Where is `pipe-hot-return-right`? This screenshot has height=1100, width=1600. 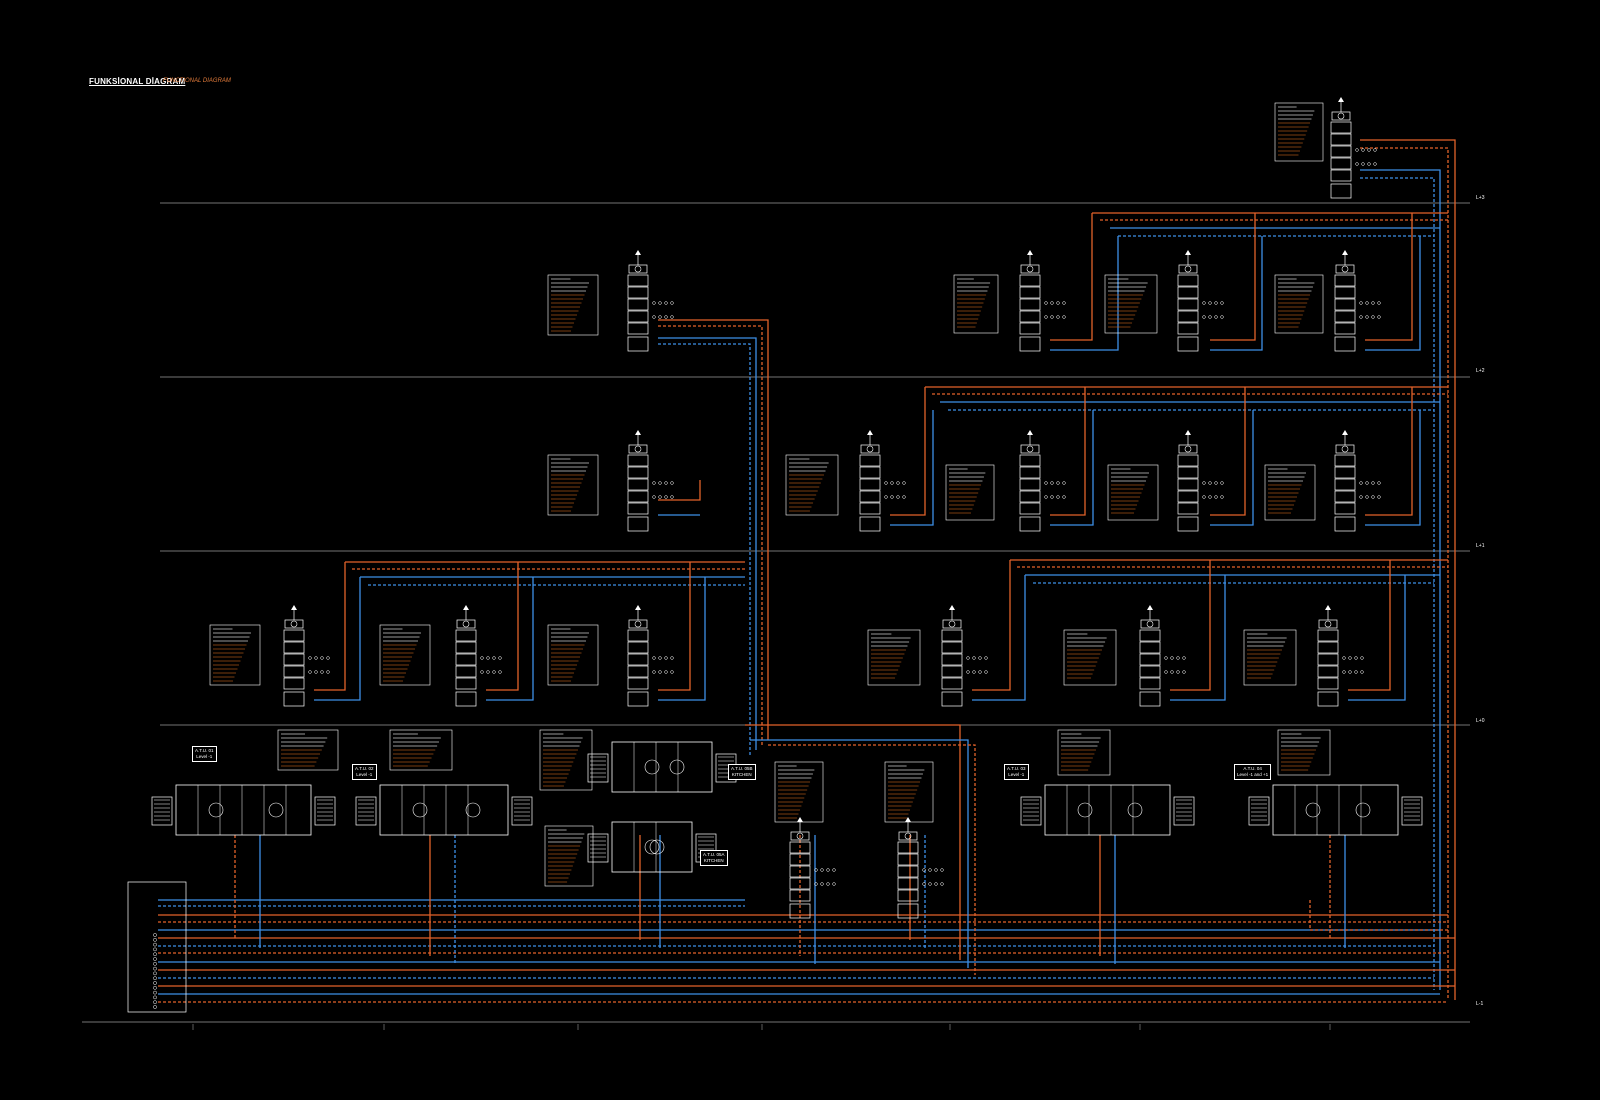 pipe-hot-return-right is located at coordinates (1404, 573).